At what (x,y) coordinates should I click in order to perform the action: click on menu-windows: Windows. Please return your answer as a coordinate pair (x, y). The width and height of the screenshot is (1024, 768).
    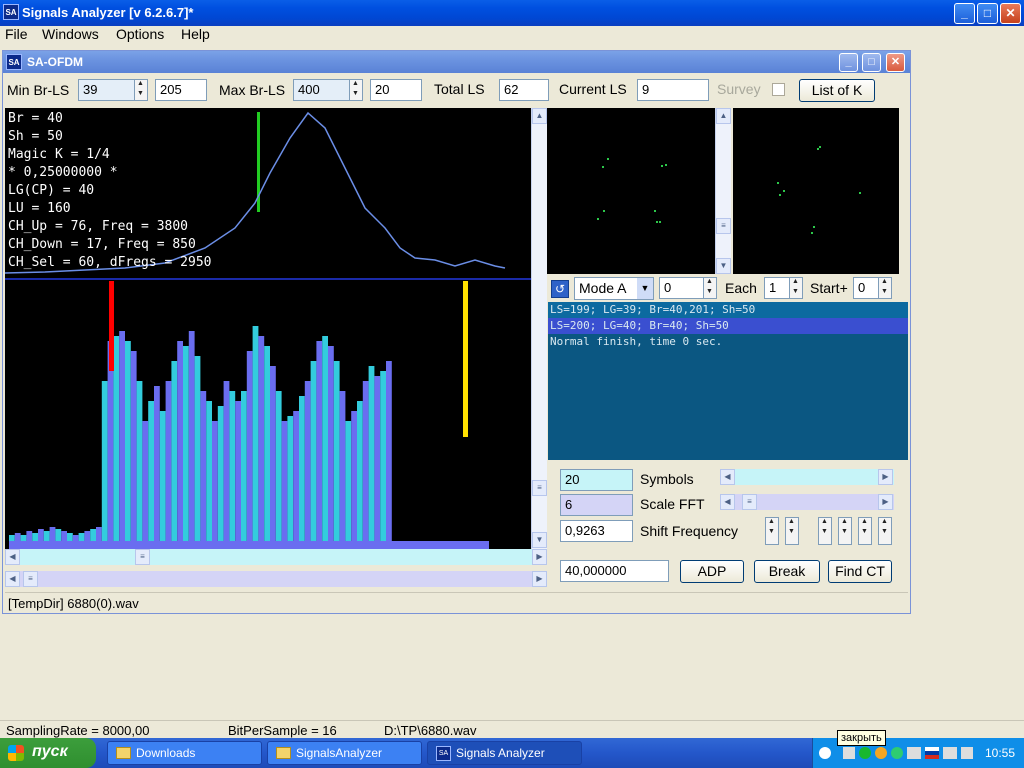
    Looking at the image, I should click on (70, 34).